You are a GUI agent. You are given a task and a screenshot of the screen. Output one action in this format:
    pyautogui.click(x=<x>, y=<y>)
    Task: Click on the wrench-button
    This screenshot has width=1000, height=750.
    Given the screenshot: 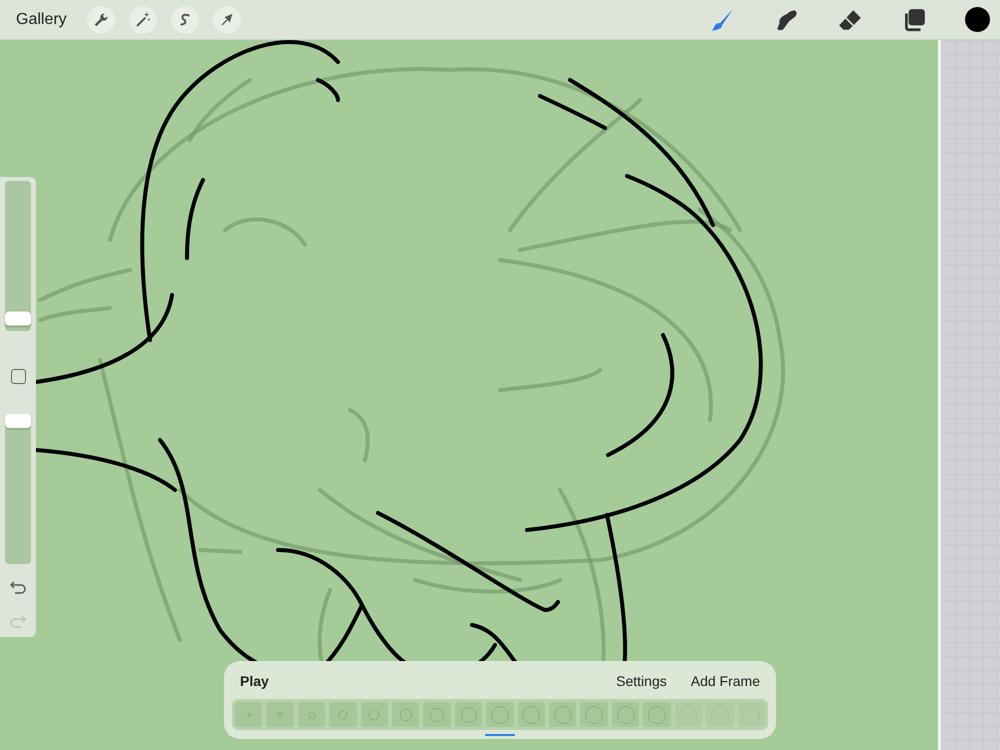 What is the action you would take?
    pyautogui.click(x=100, y=20)
    